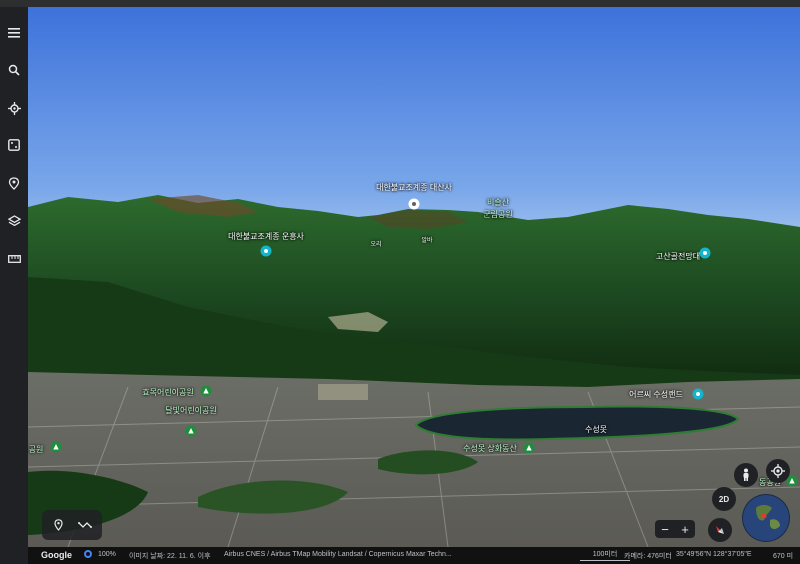  Describe the element at coordinates (58, 525) in the screenshot. I see `placemark-icon` at that location.